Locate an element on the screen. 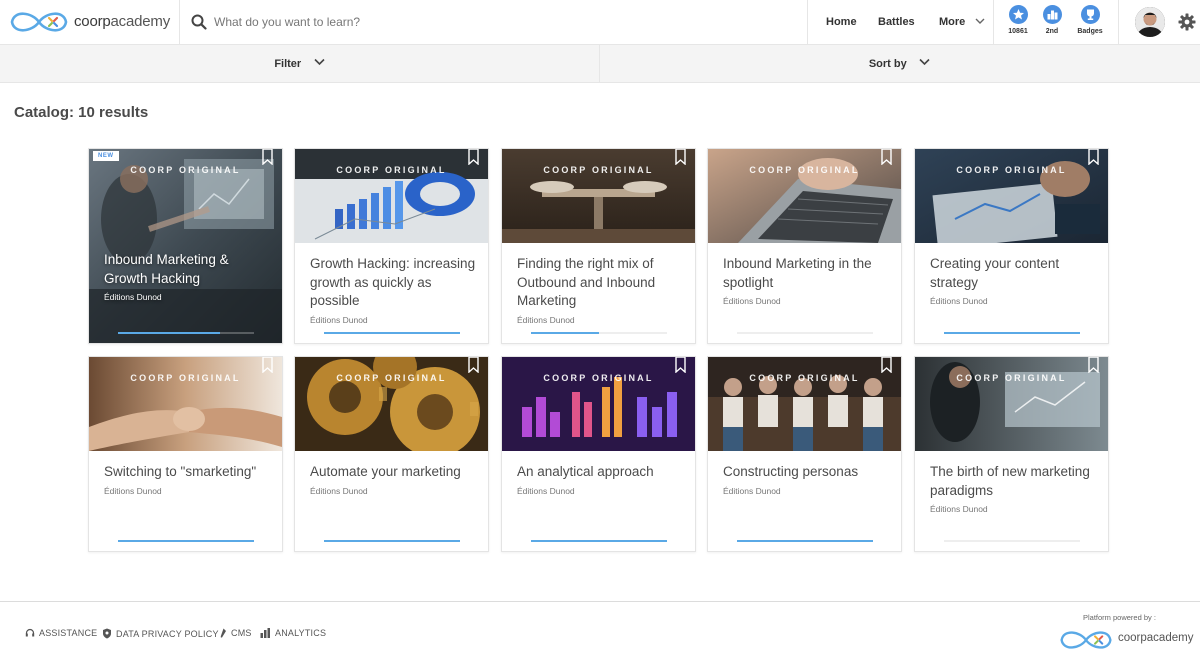  filter-dropdown: Filter is located at coordinates (299, 64).